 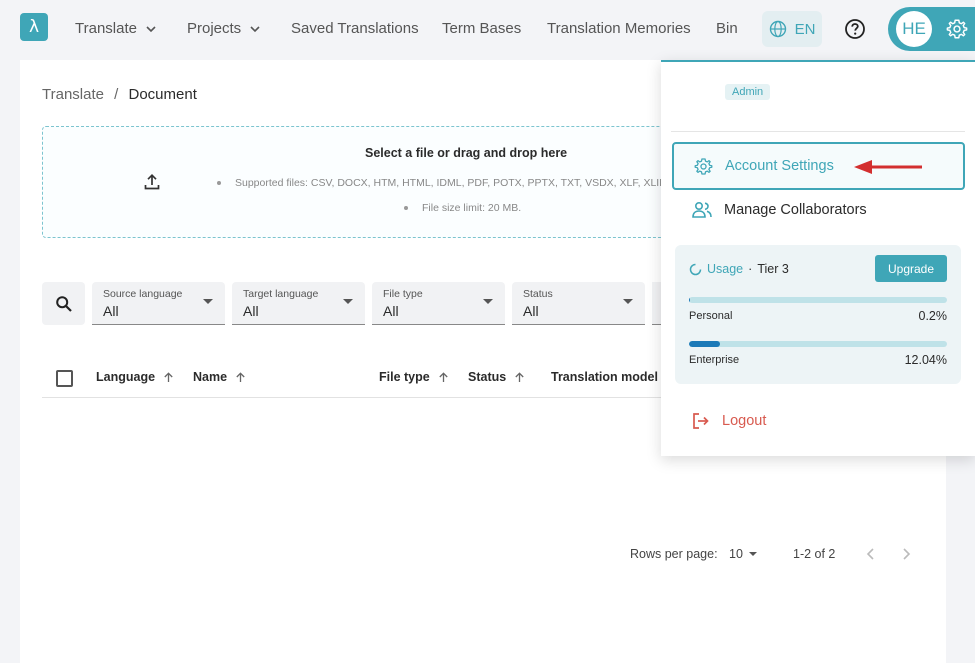 I want to click on select-all-checkbox, so click(x=64, y=378).